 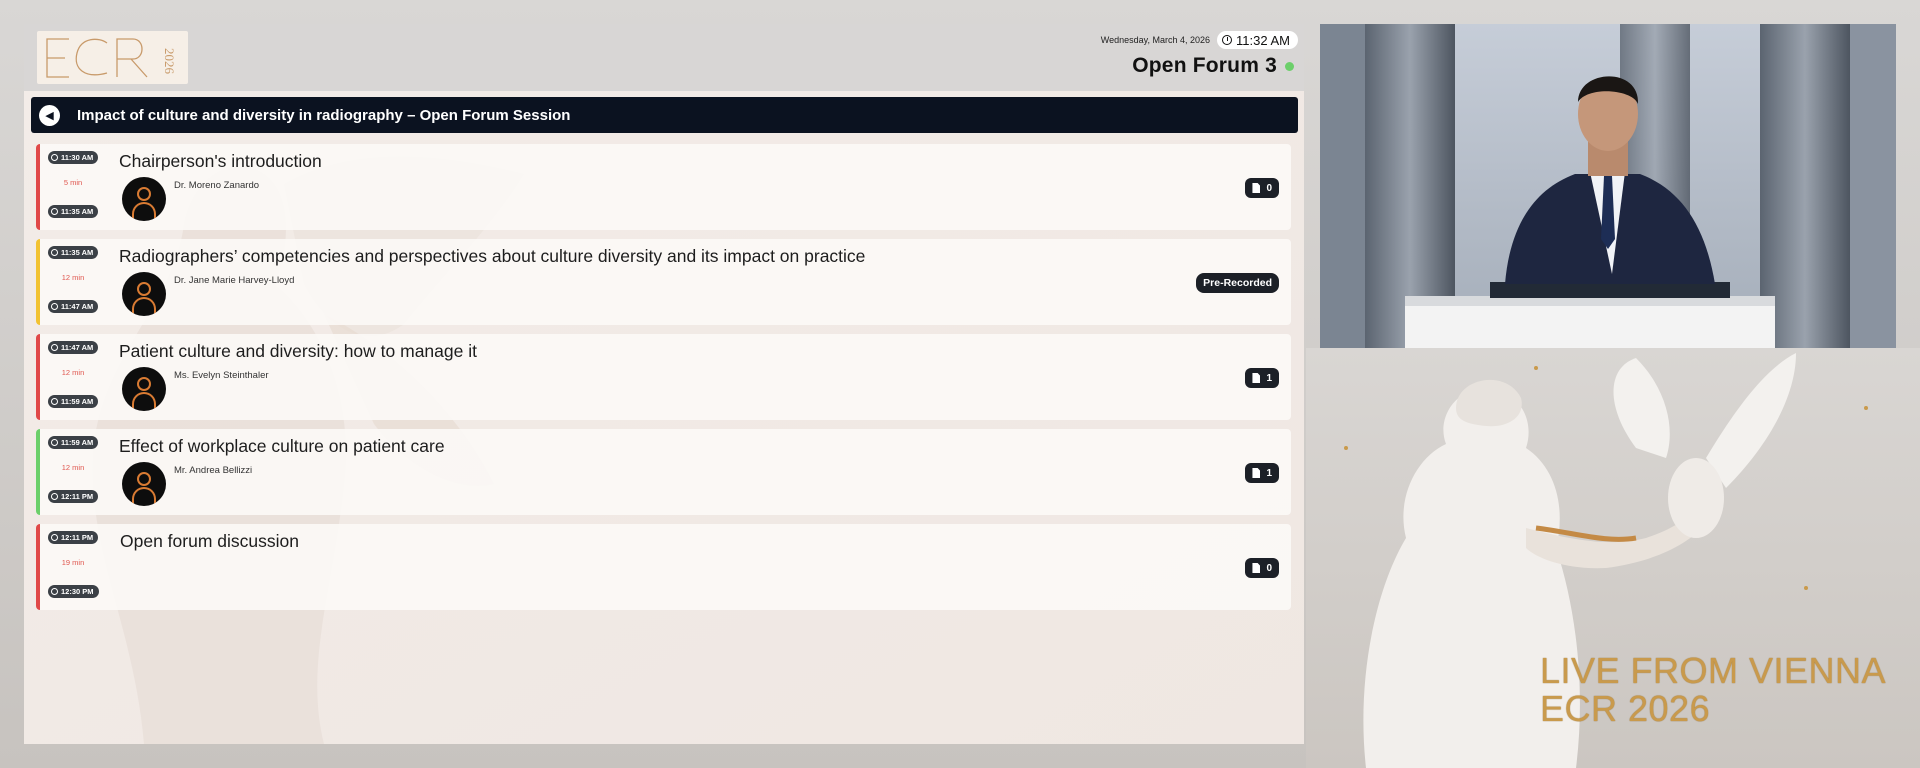 I want to click on room-name: Open Forum 3, so click(x=1204, y=65).